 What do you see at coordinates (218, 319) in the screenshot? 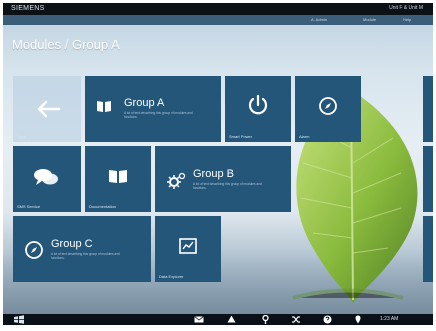
I see `taskbar: 1:23 AM` at bounding box center [218, 319].